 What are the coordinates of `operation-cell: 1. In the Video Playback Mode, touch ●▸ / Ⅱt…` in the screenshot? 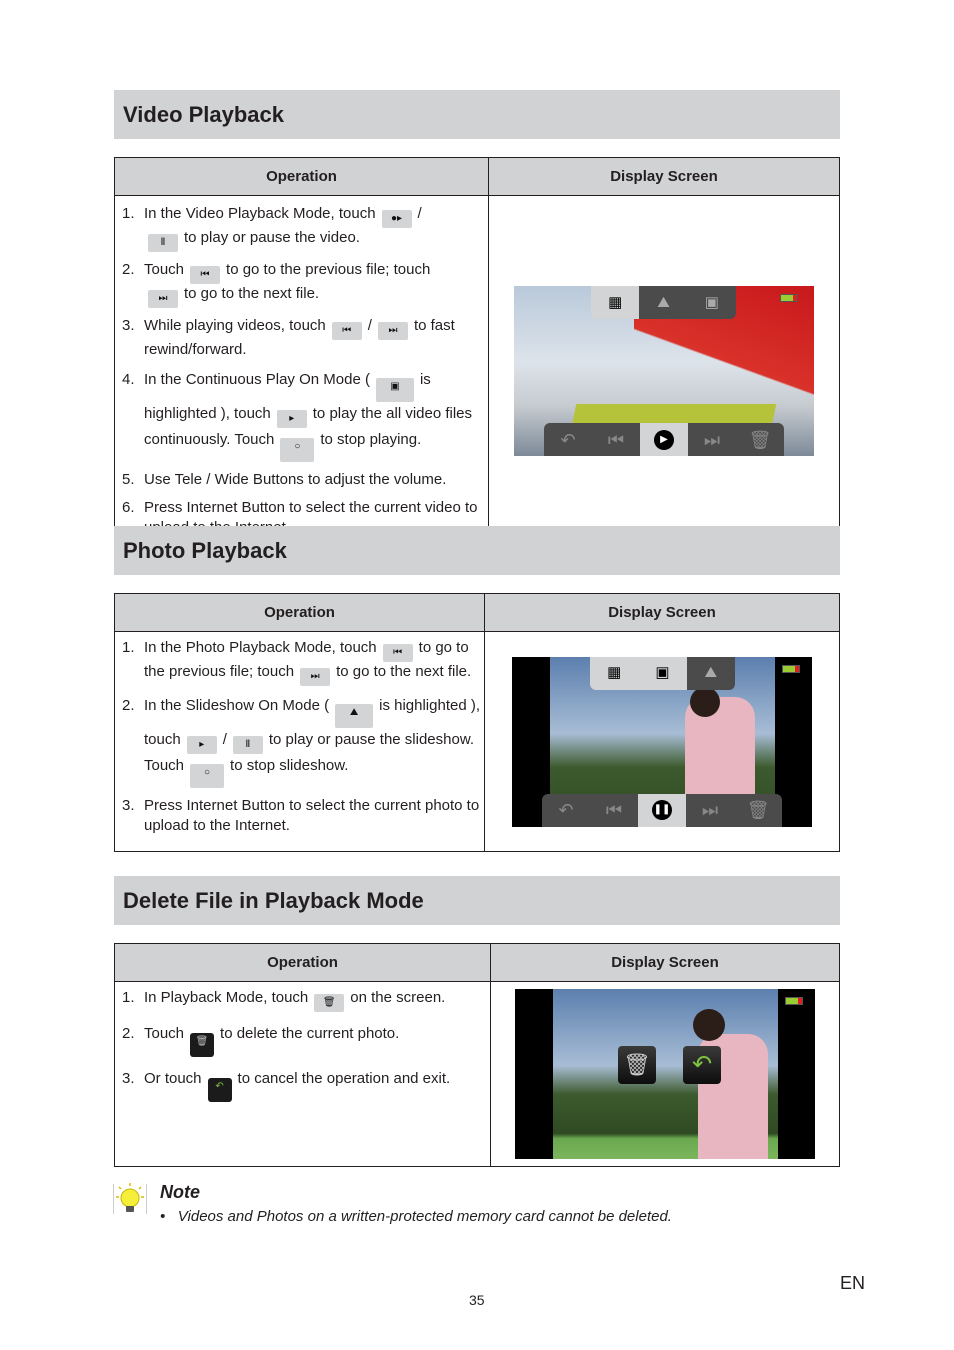 It's located at (301, 371).